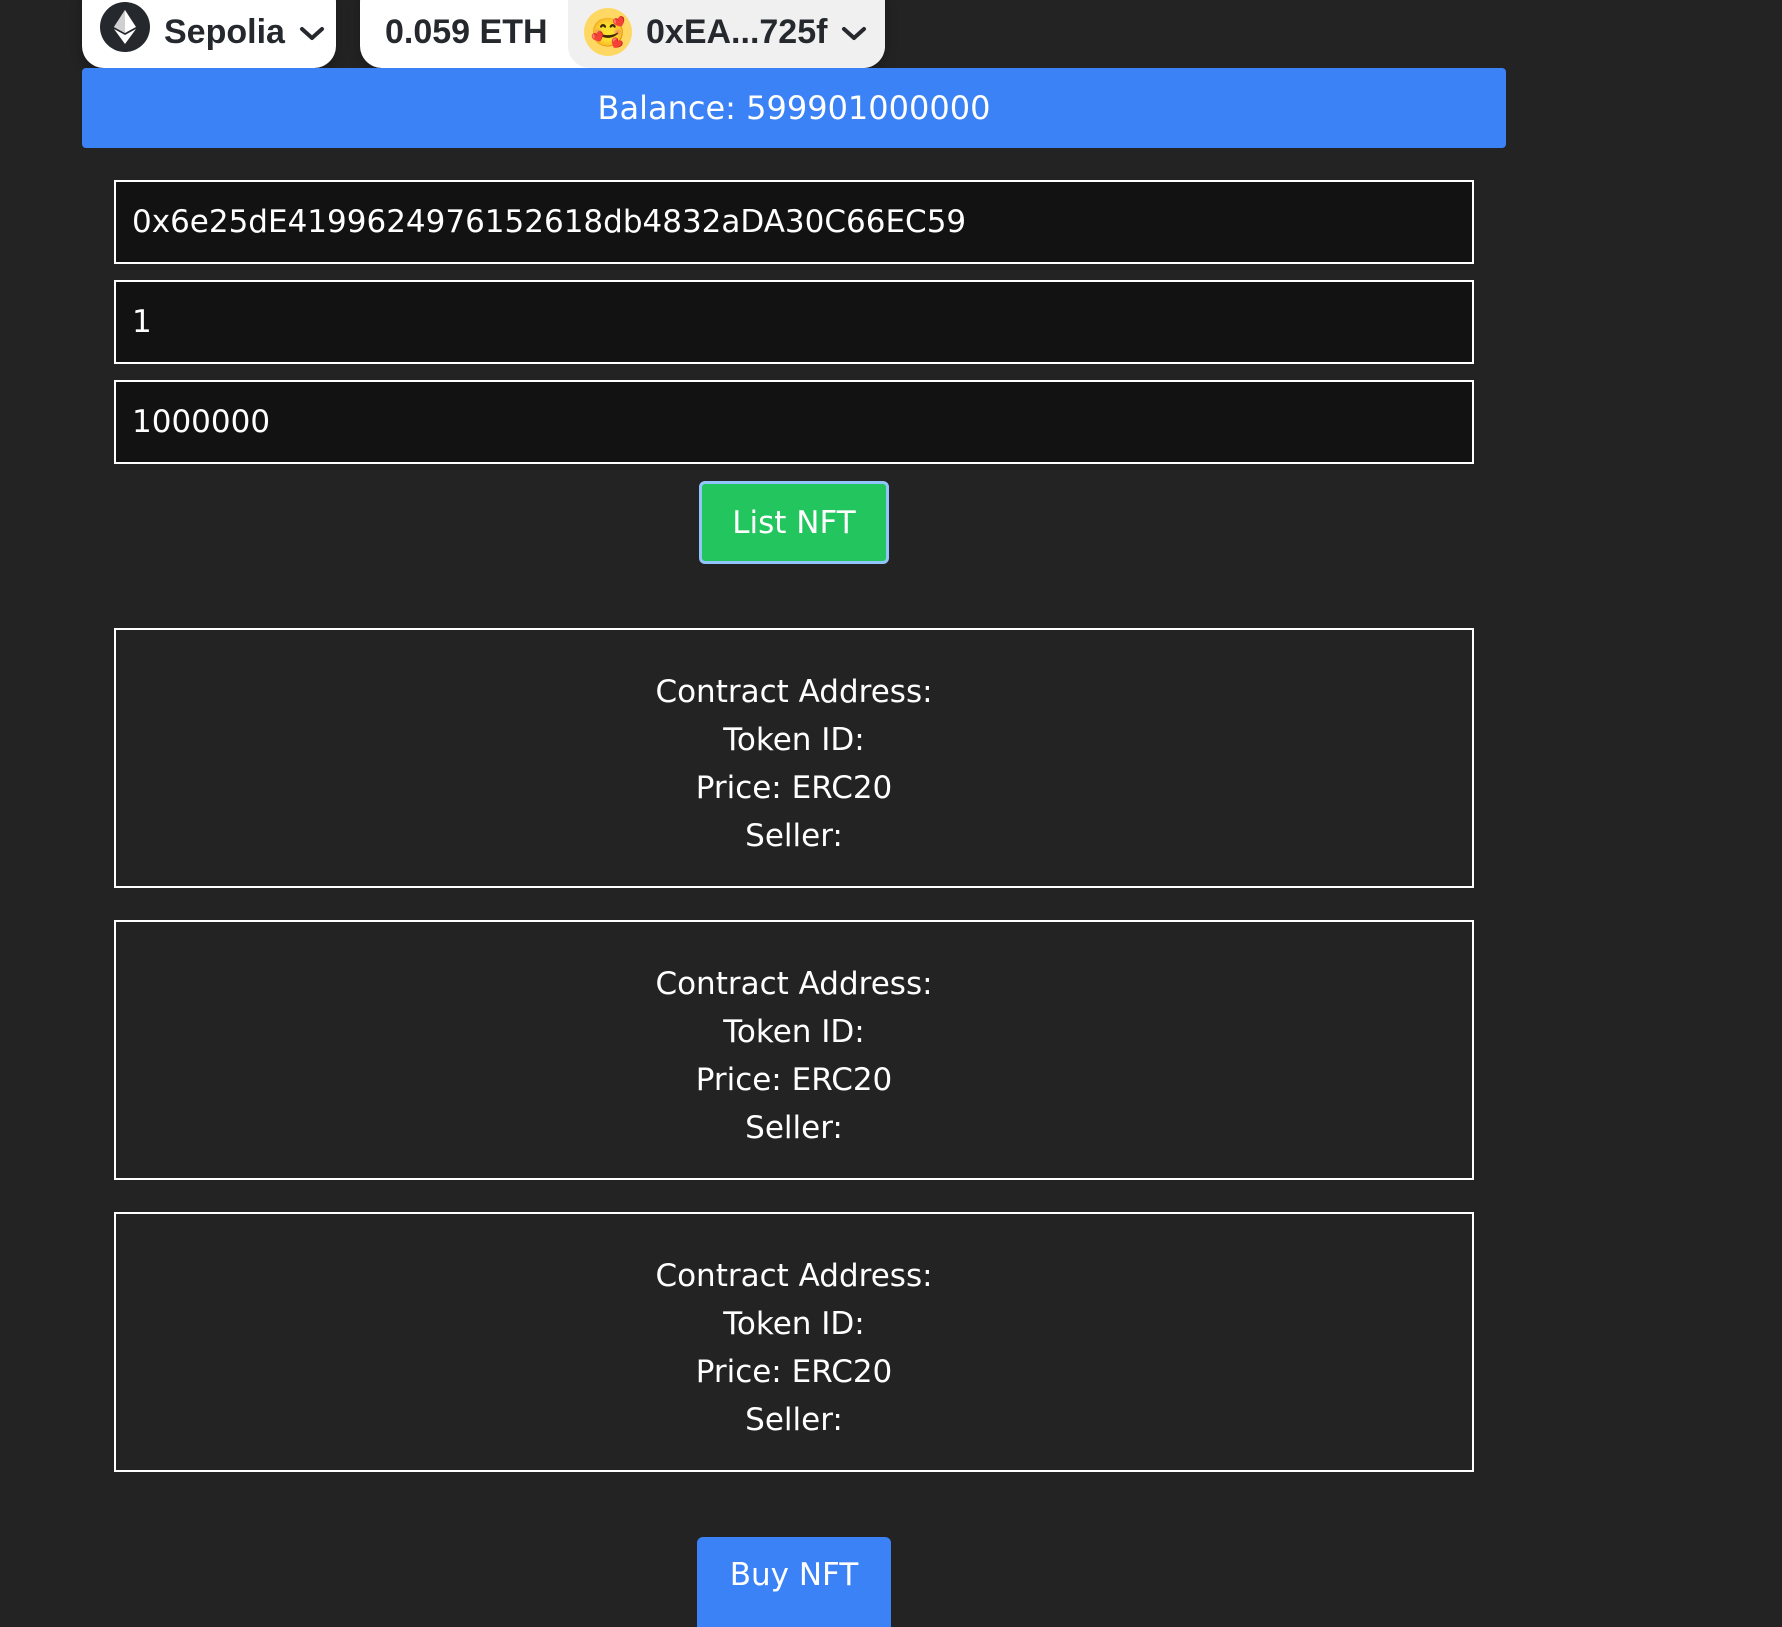 The width and height of the screenshot is (1782, 1627). I want to click on account-address-pill: 🥰 0xEA...725f, so click(726, 34).